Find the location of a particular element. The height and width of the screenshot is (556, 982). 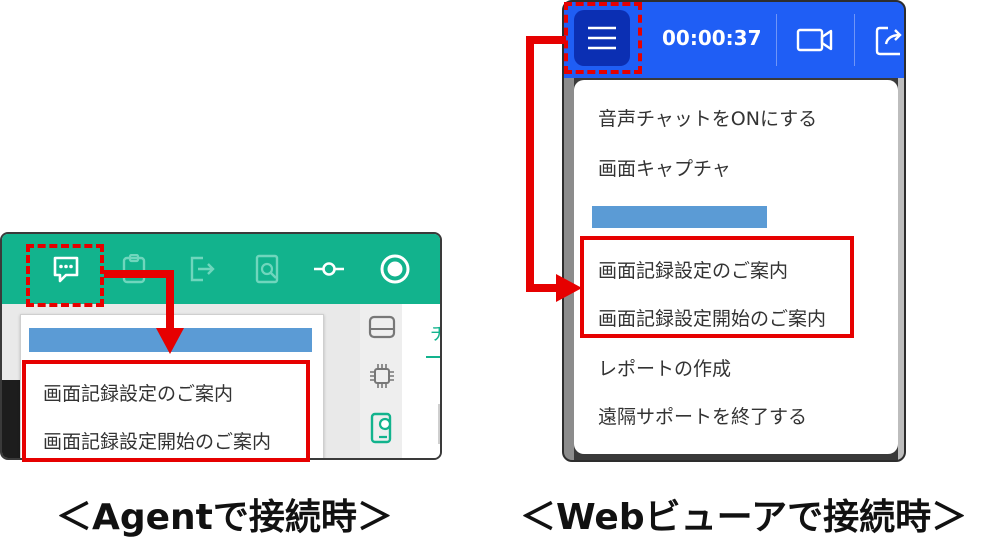

clipboard-icon is located at coordinates (134, 269).